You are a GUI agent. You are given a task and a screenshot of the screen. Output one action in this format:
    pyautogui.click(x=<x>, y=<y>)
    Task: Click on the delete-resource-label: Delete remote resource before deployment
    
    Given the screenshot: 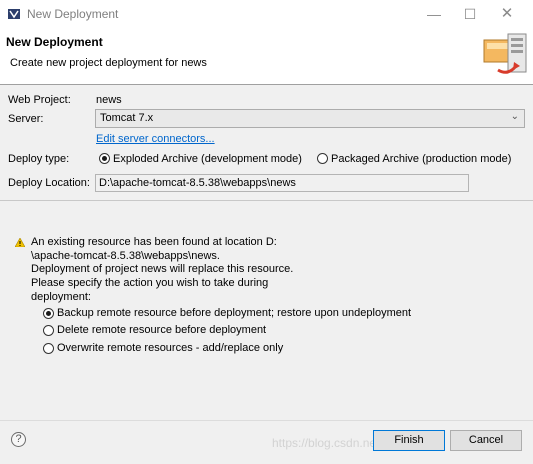 What is the action you would take?
    pyautogui.click(x=161, y=330)
    